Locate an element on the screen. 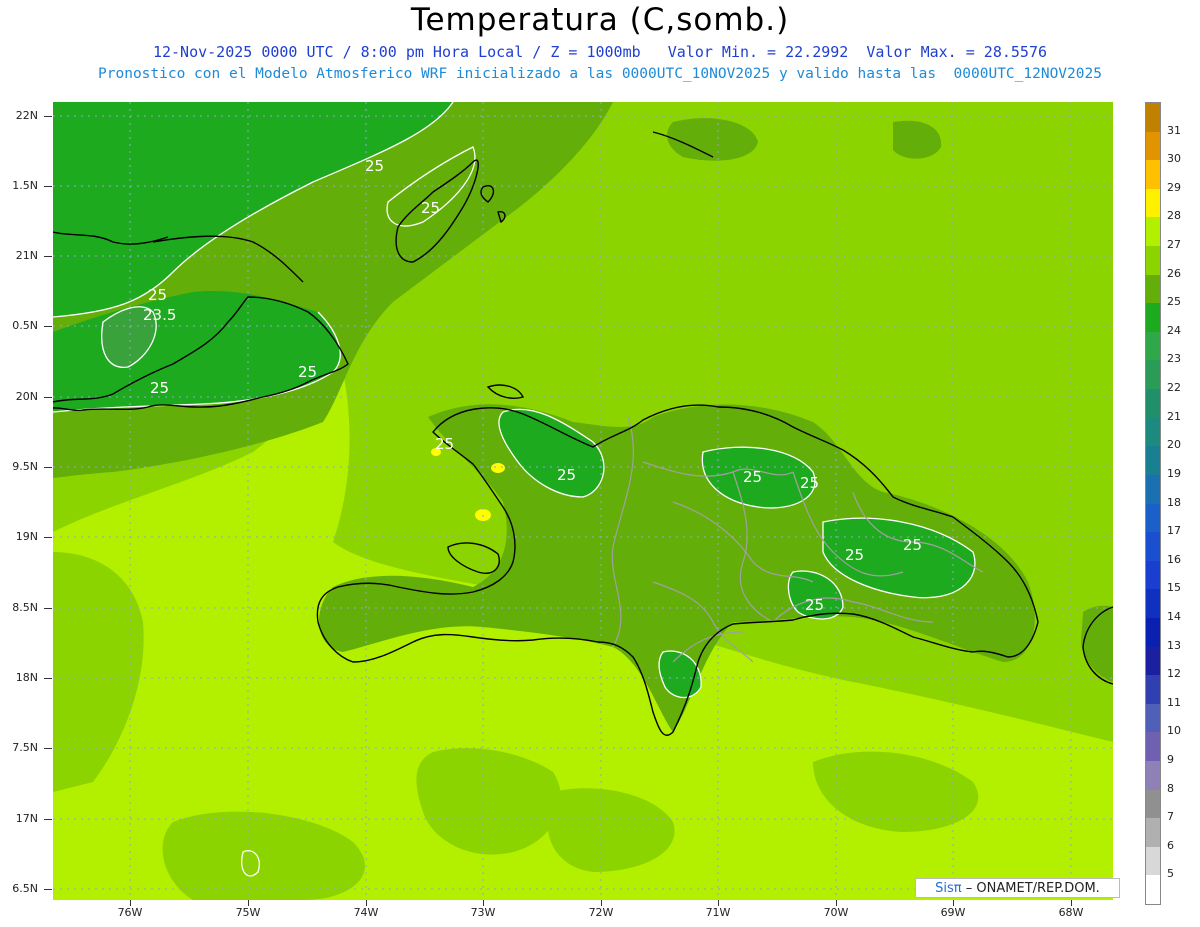 The width and height of the screenshot is (1200, 927). lat-label: 7.5N is located at coordinates (25, 747).